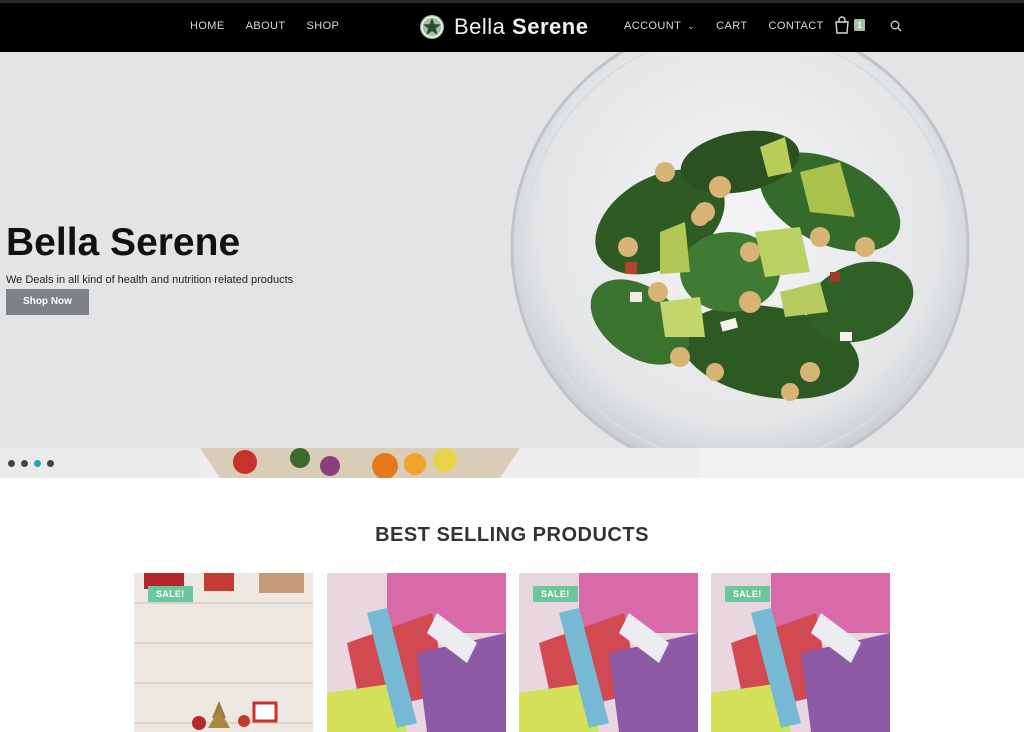 The height and width of the screenshot is (732, 1024). What do you see at coordinates (323, 26) in the screenshot?
I see `nav-shop-link: SHOP` at bounding box center [323, 26].